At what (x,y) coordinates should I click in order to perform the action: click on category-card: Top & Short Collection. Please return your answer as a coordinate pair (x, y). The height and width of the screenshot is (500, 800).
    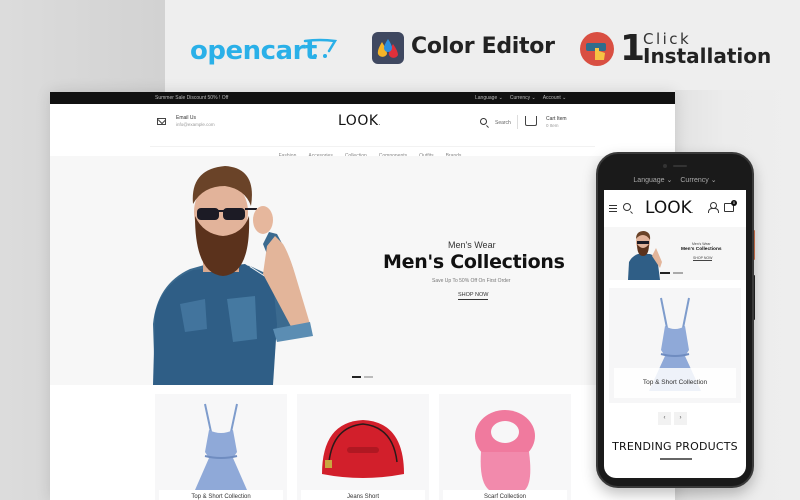
    Looking at the image, I should click on (221, 447).